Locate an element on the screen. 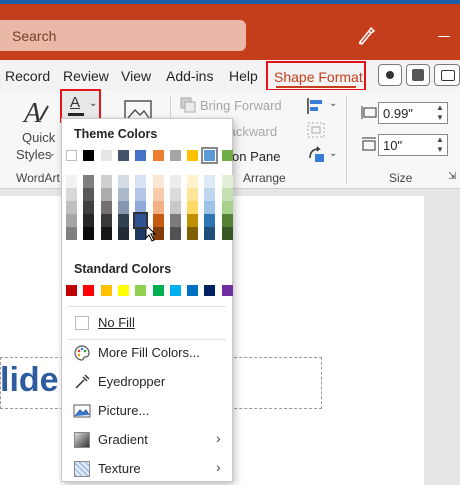 This screenshot has width=460, height=485. designer-pen-icon is located at coordinates (366, 36).